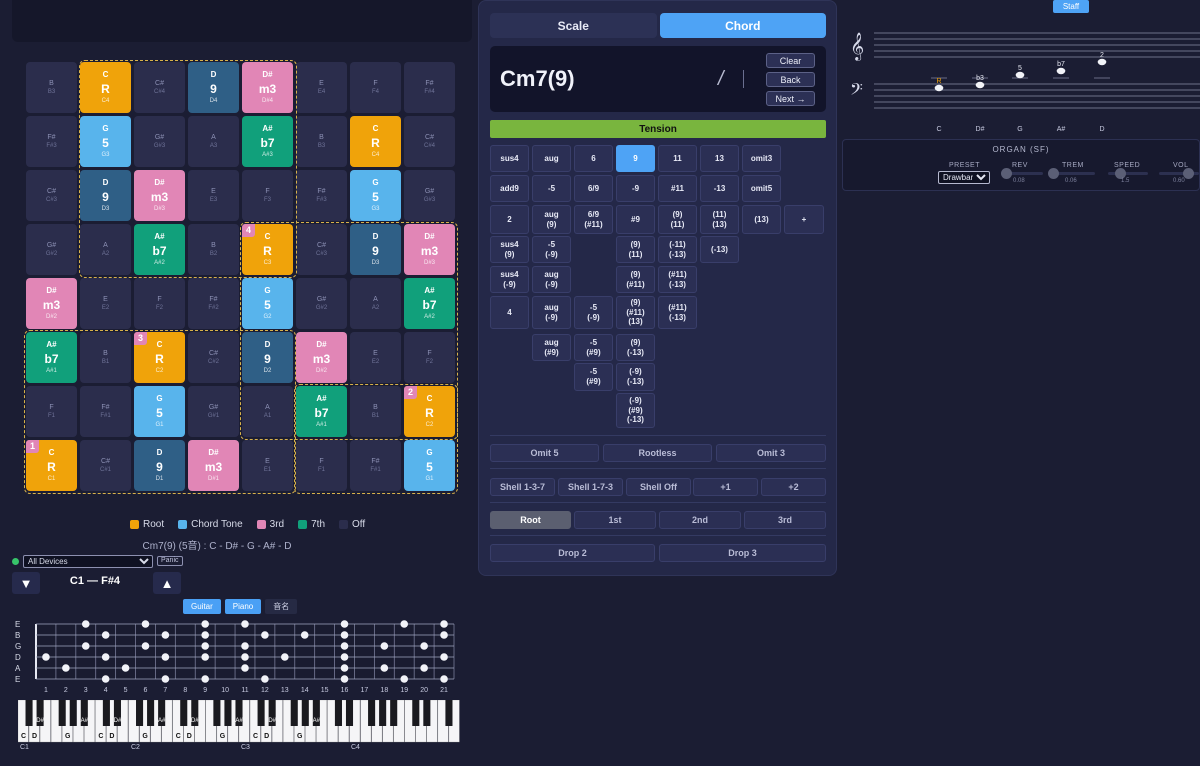  Describe the element at coordinates (573, 25) in the screenshot. I see `tab-scale: Scale` at that location.